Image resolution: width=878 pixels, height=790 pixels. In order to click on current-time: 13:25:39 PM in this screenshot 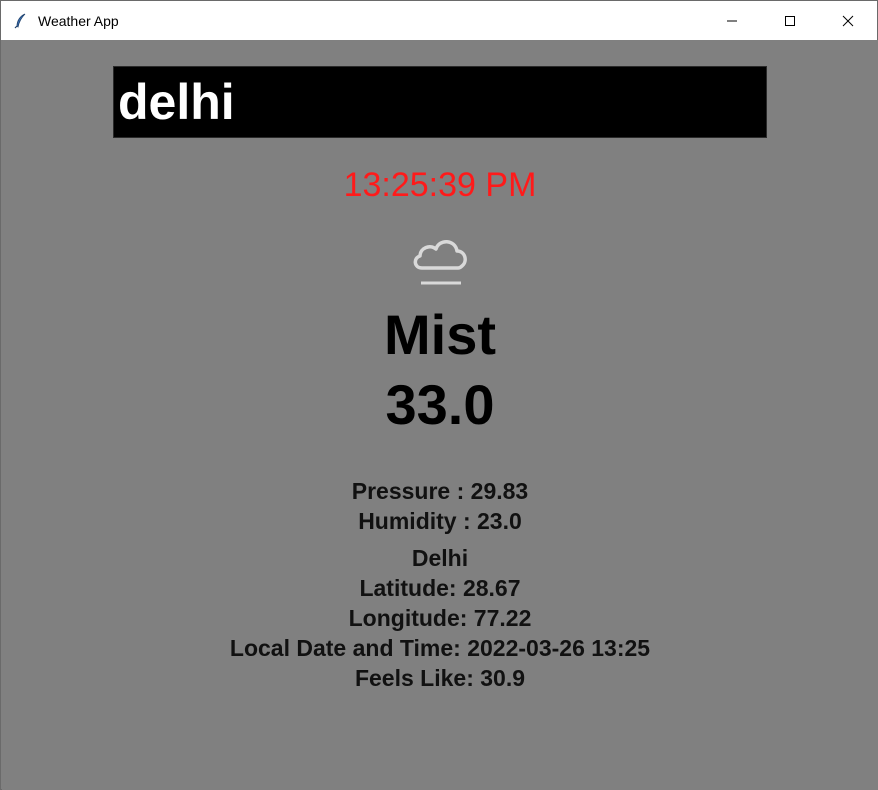, I will do `click(440, 185)`.